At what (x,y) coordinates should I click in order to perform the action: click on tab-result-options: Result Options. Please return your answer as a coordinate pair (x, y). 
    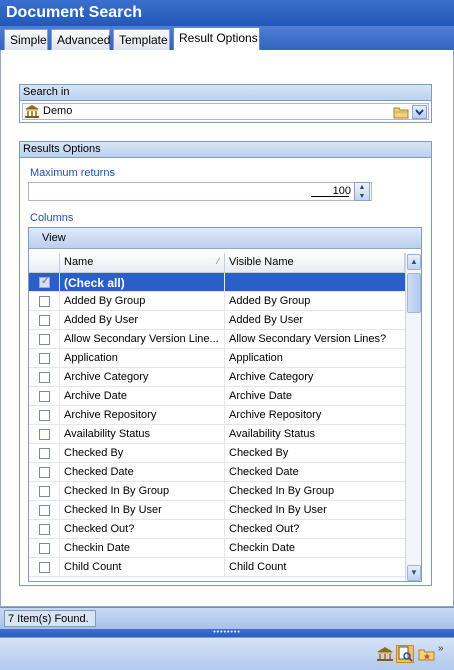
    Looking at the image, I should click on (216, 38).